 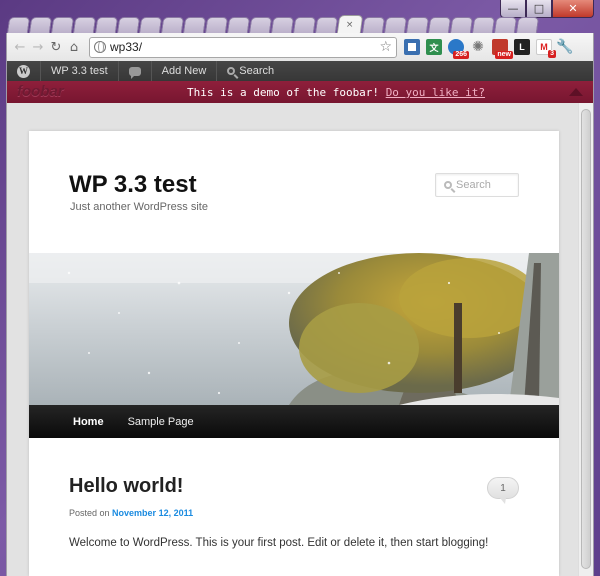 What do you see at coordinates (185, 71) in the screenshot?
I see `admin-bar-add-new: Add New` at bounding box center [185, 71].